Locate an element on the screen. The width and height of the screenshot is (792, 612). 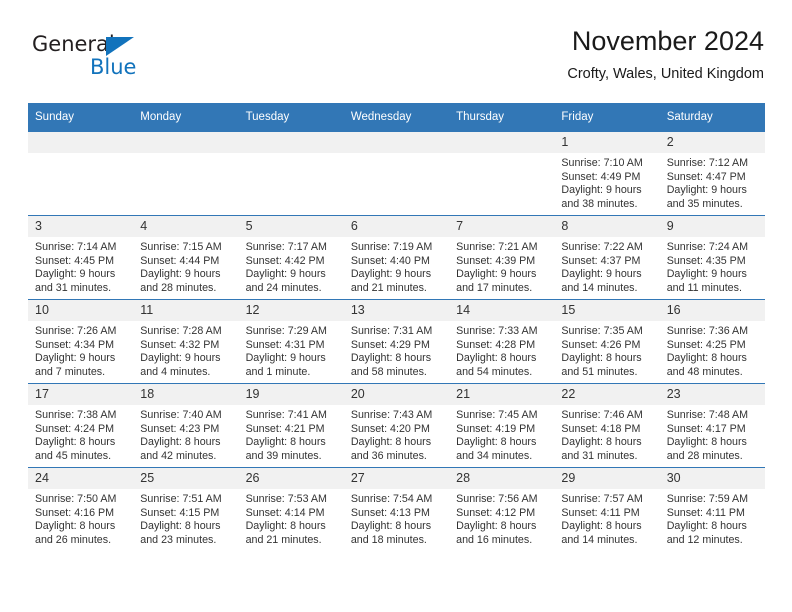
sunrise-text: Sunrise: 7:14 AM is located at coordinates (76, 247).